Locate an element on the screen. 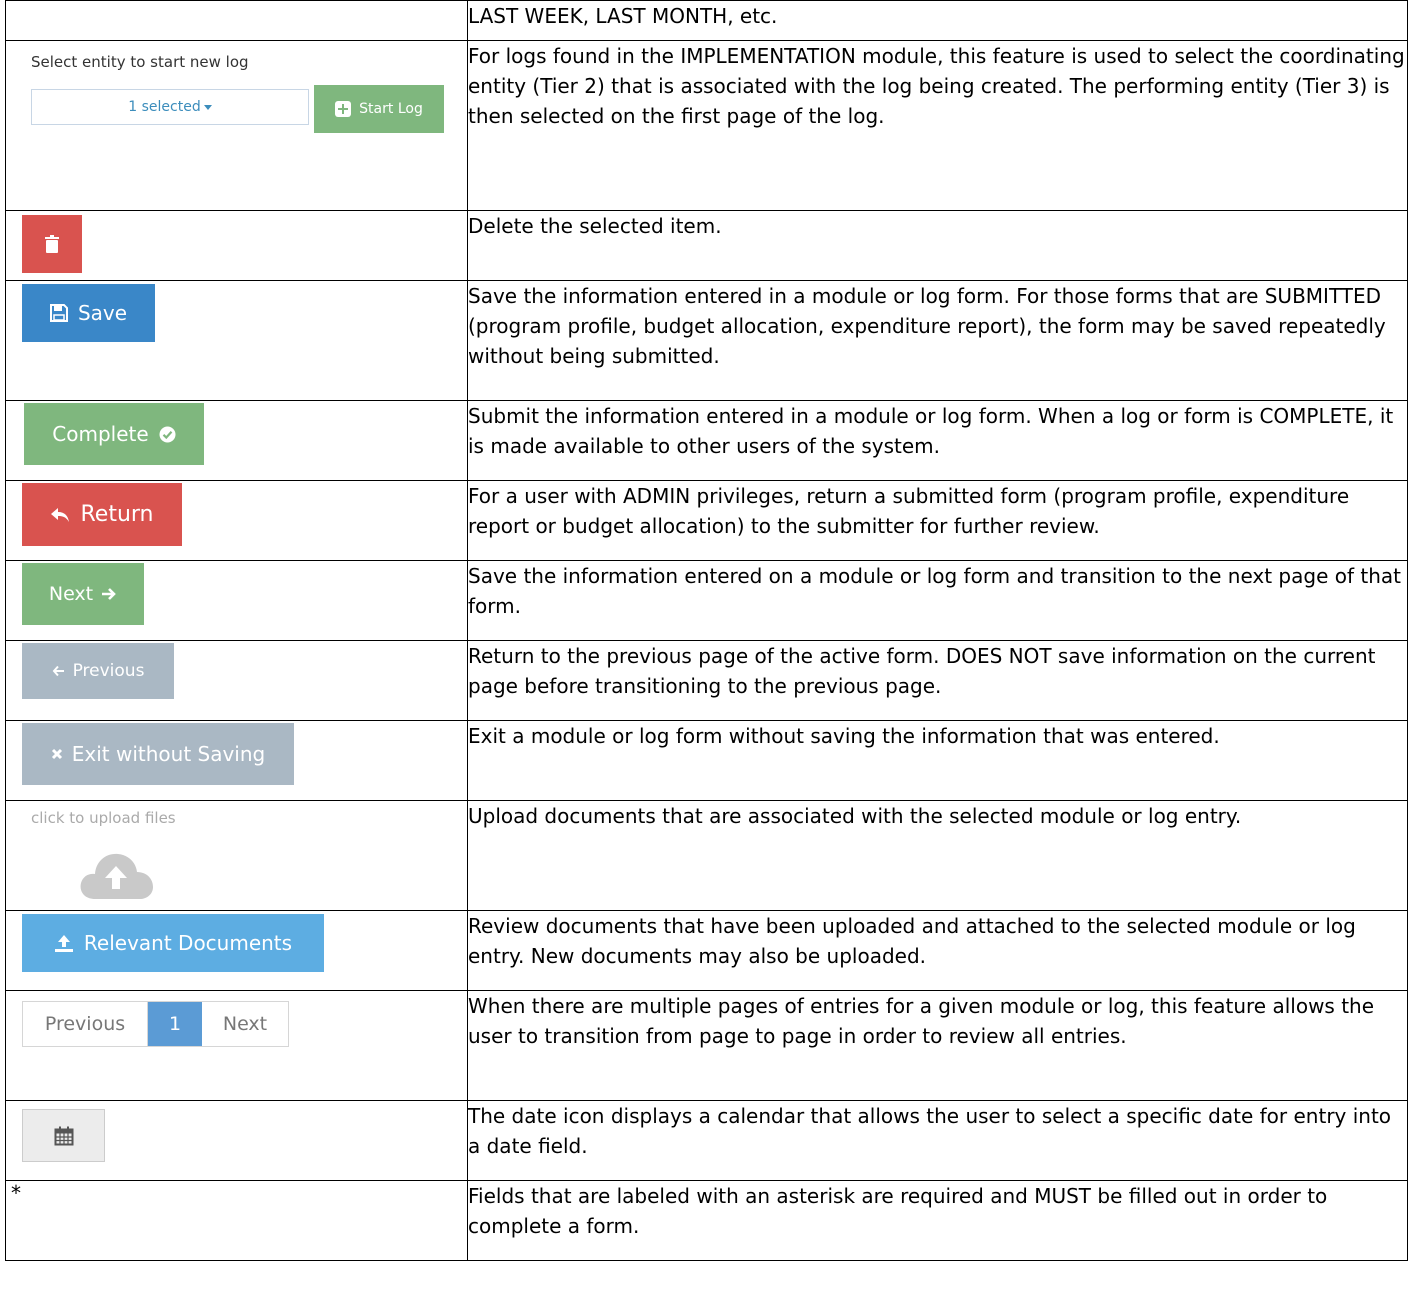 The height and width of the screenshot is (1316, 1413). legend-row: Delete the selected item. is located at coordinates (706, 245).